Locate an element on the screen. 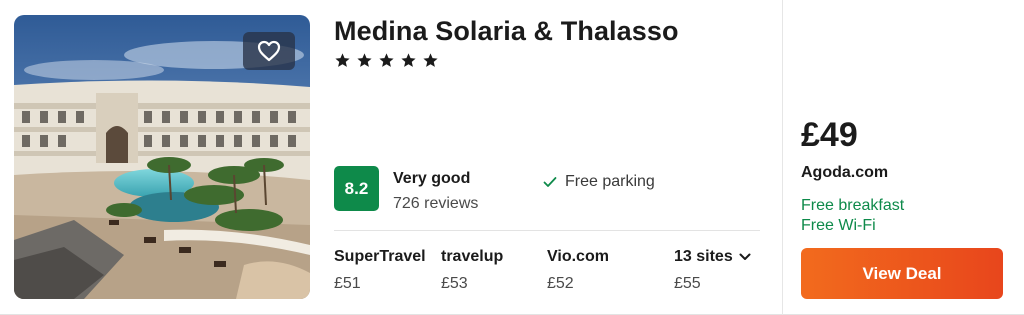 The height and width of the screenshot is (315, 1024). star-rating is located at coordinates (386, 60).